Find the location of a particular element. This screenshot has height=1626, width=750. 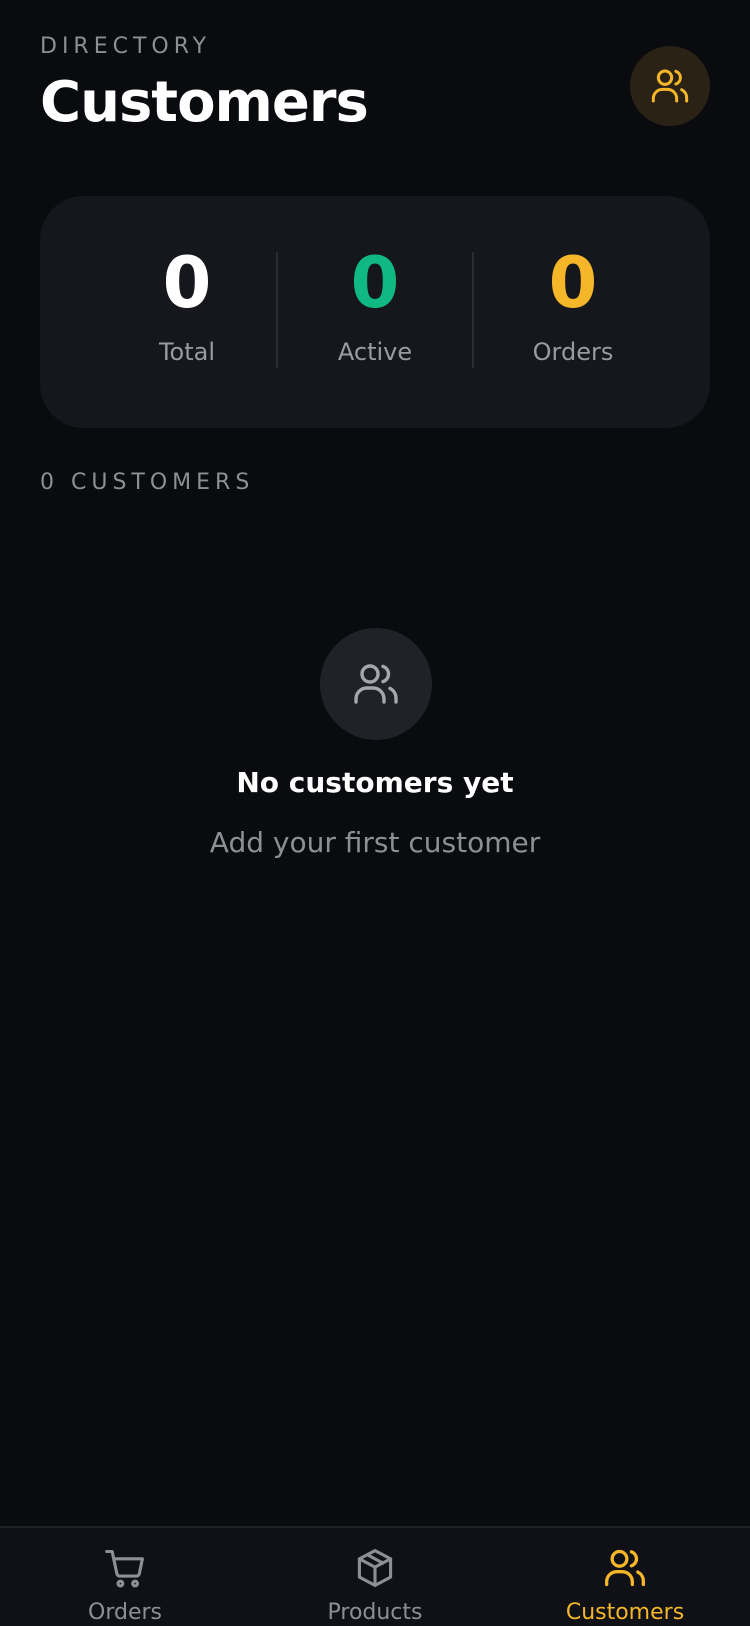

stat-orders-label: Orders is located at coordinates (573, 352).